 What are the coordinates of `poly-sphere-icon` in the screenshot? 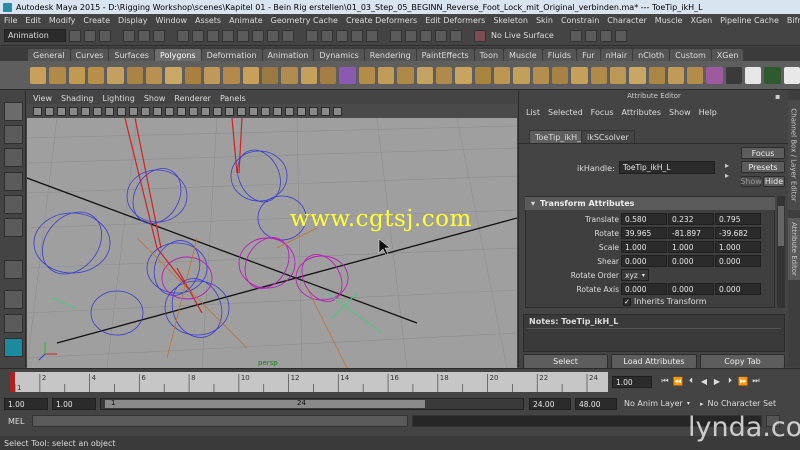 It's located at (38, 75).